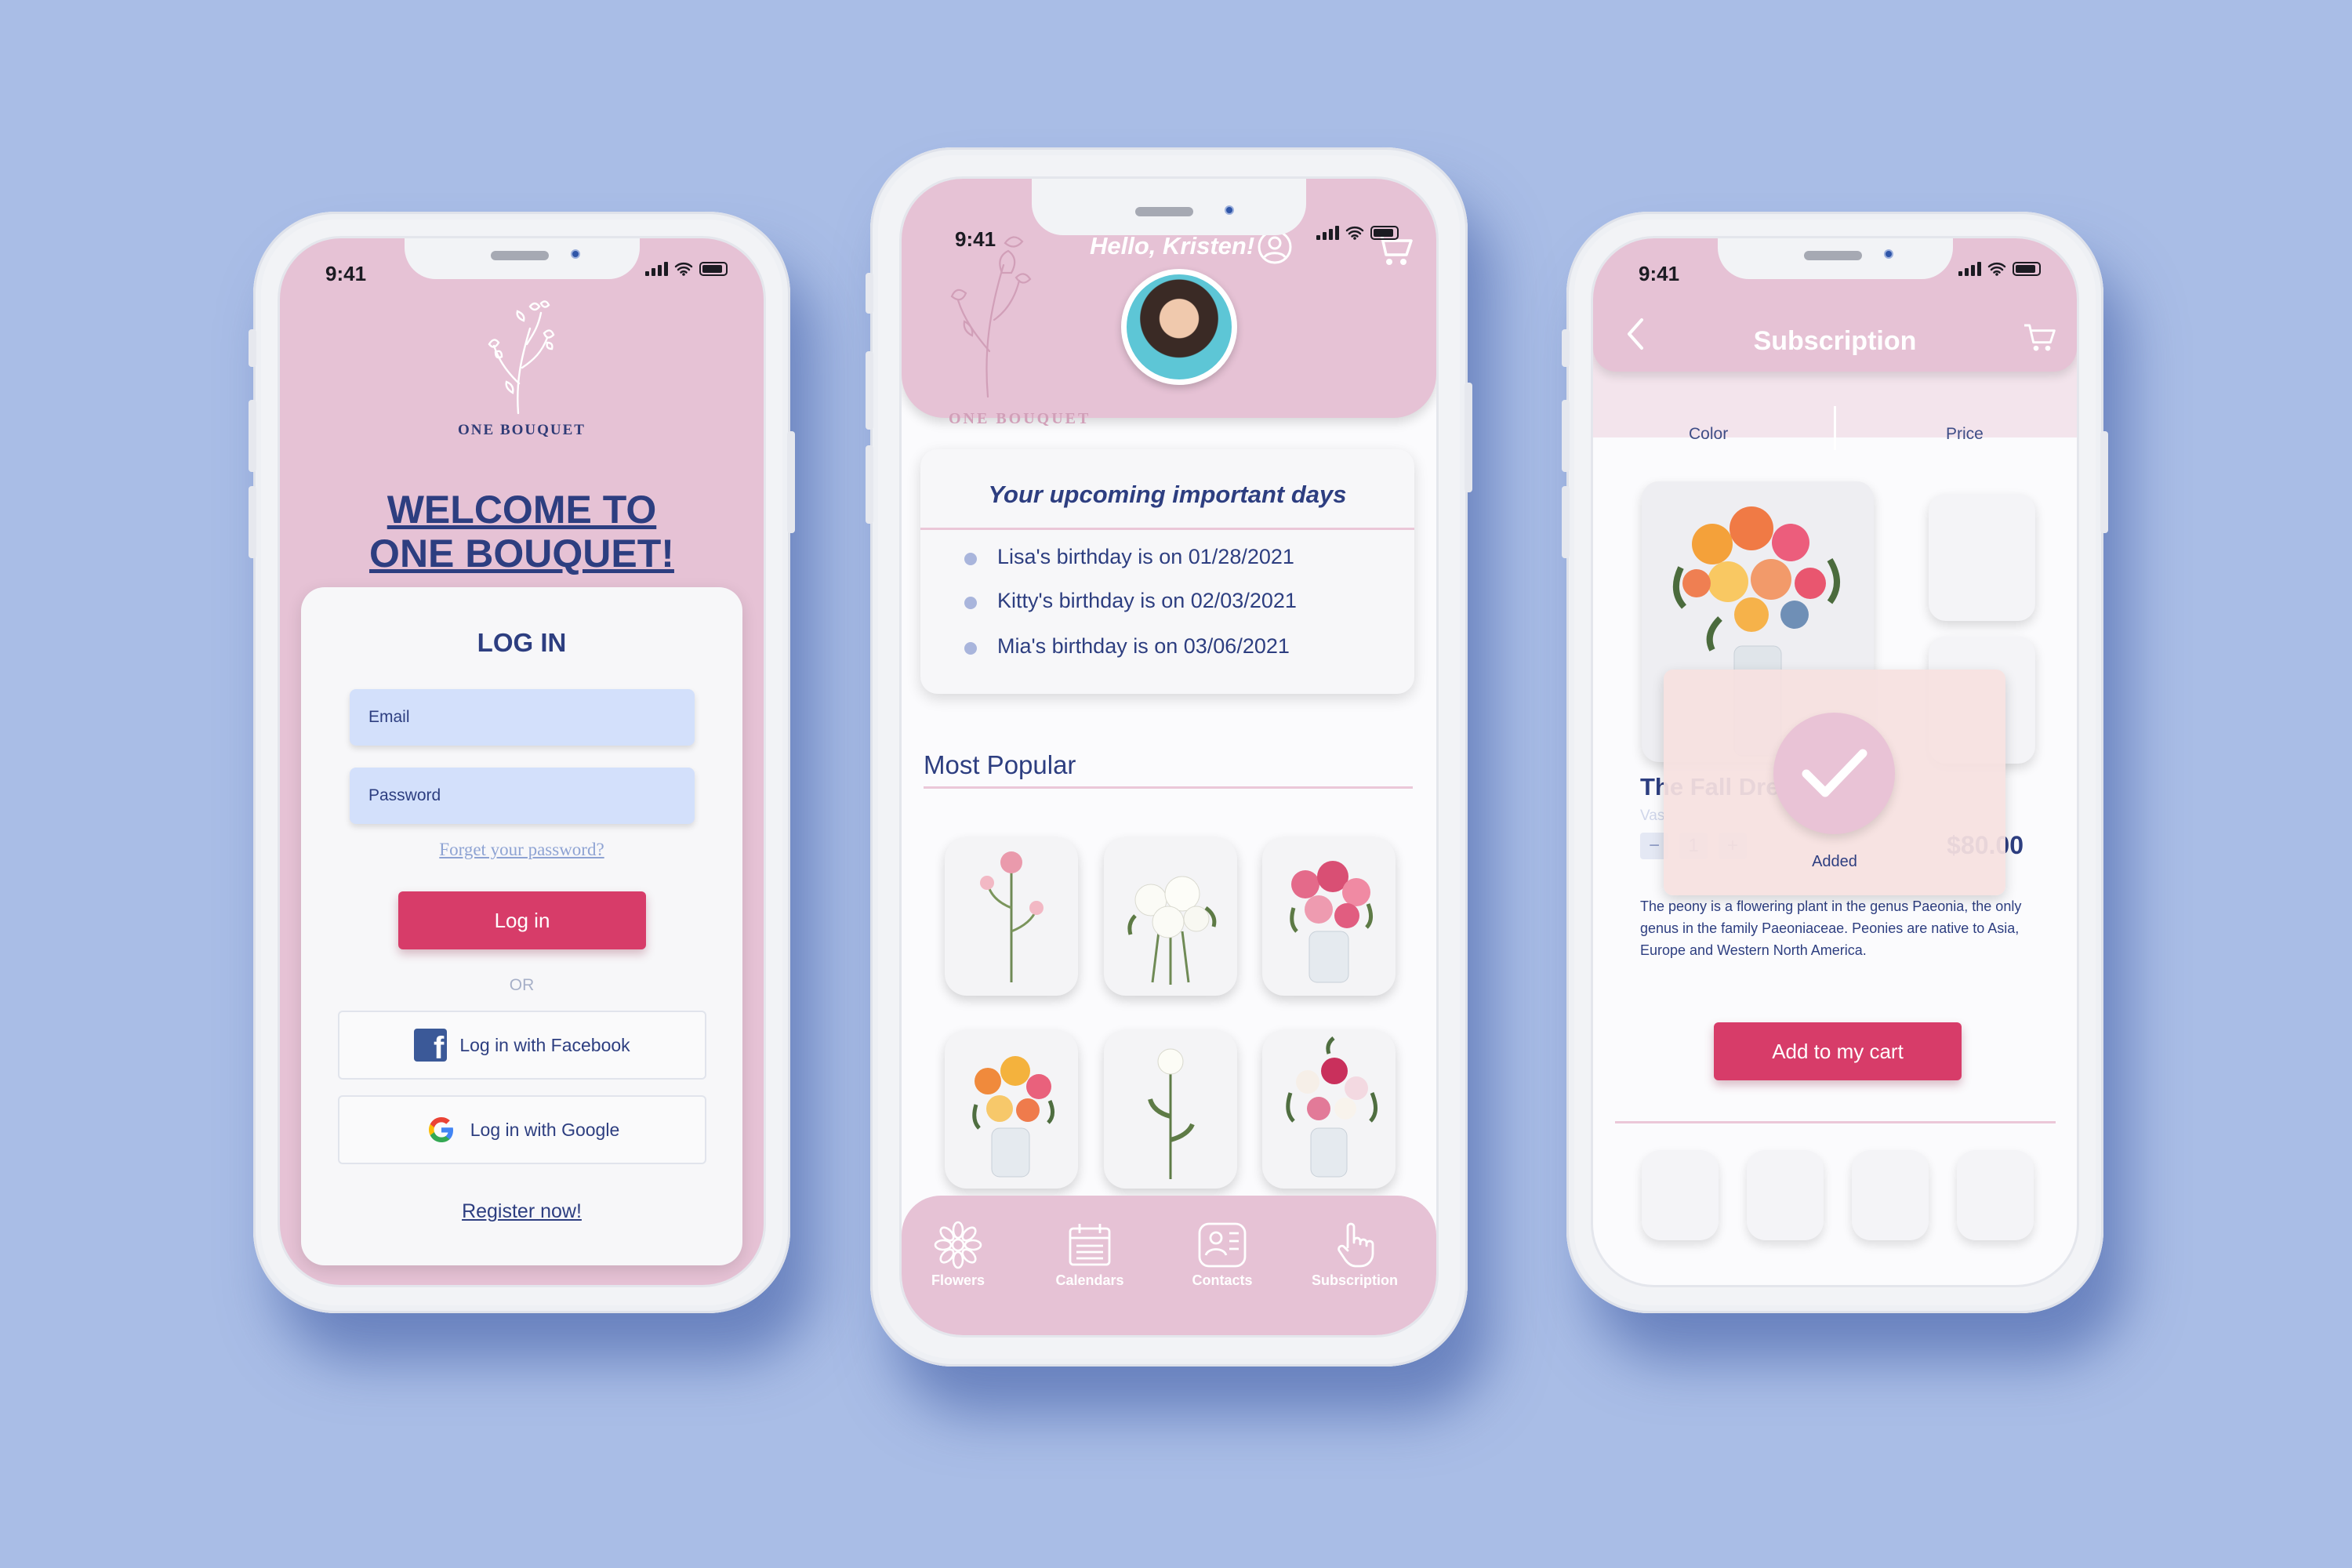  What do you see at coordinates (544, 1044) in the screenshot?
I see `facebook-login-label: Log in with Facebook` at bounding box center [544, 1044].